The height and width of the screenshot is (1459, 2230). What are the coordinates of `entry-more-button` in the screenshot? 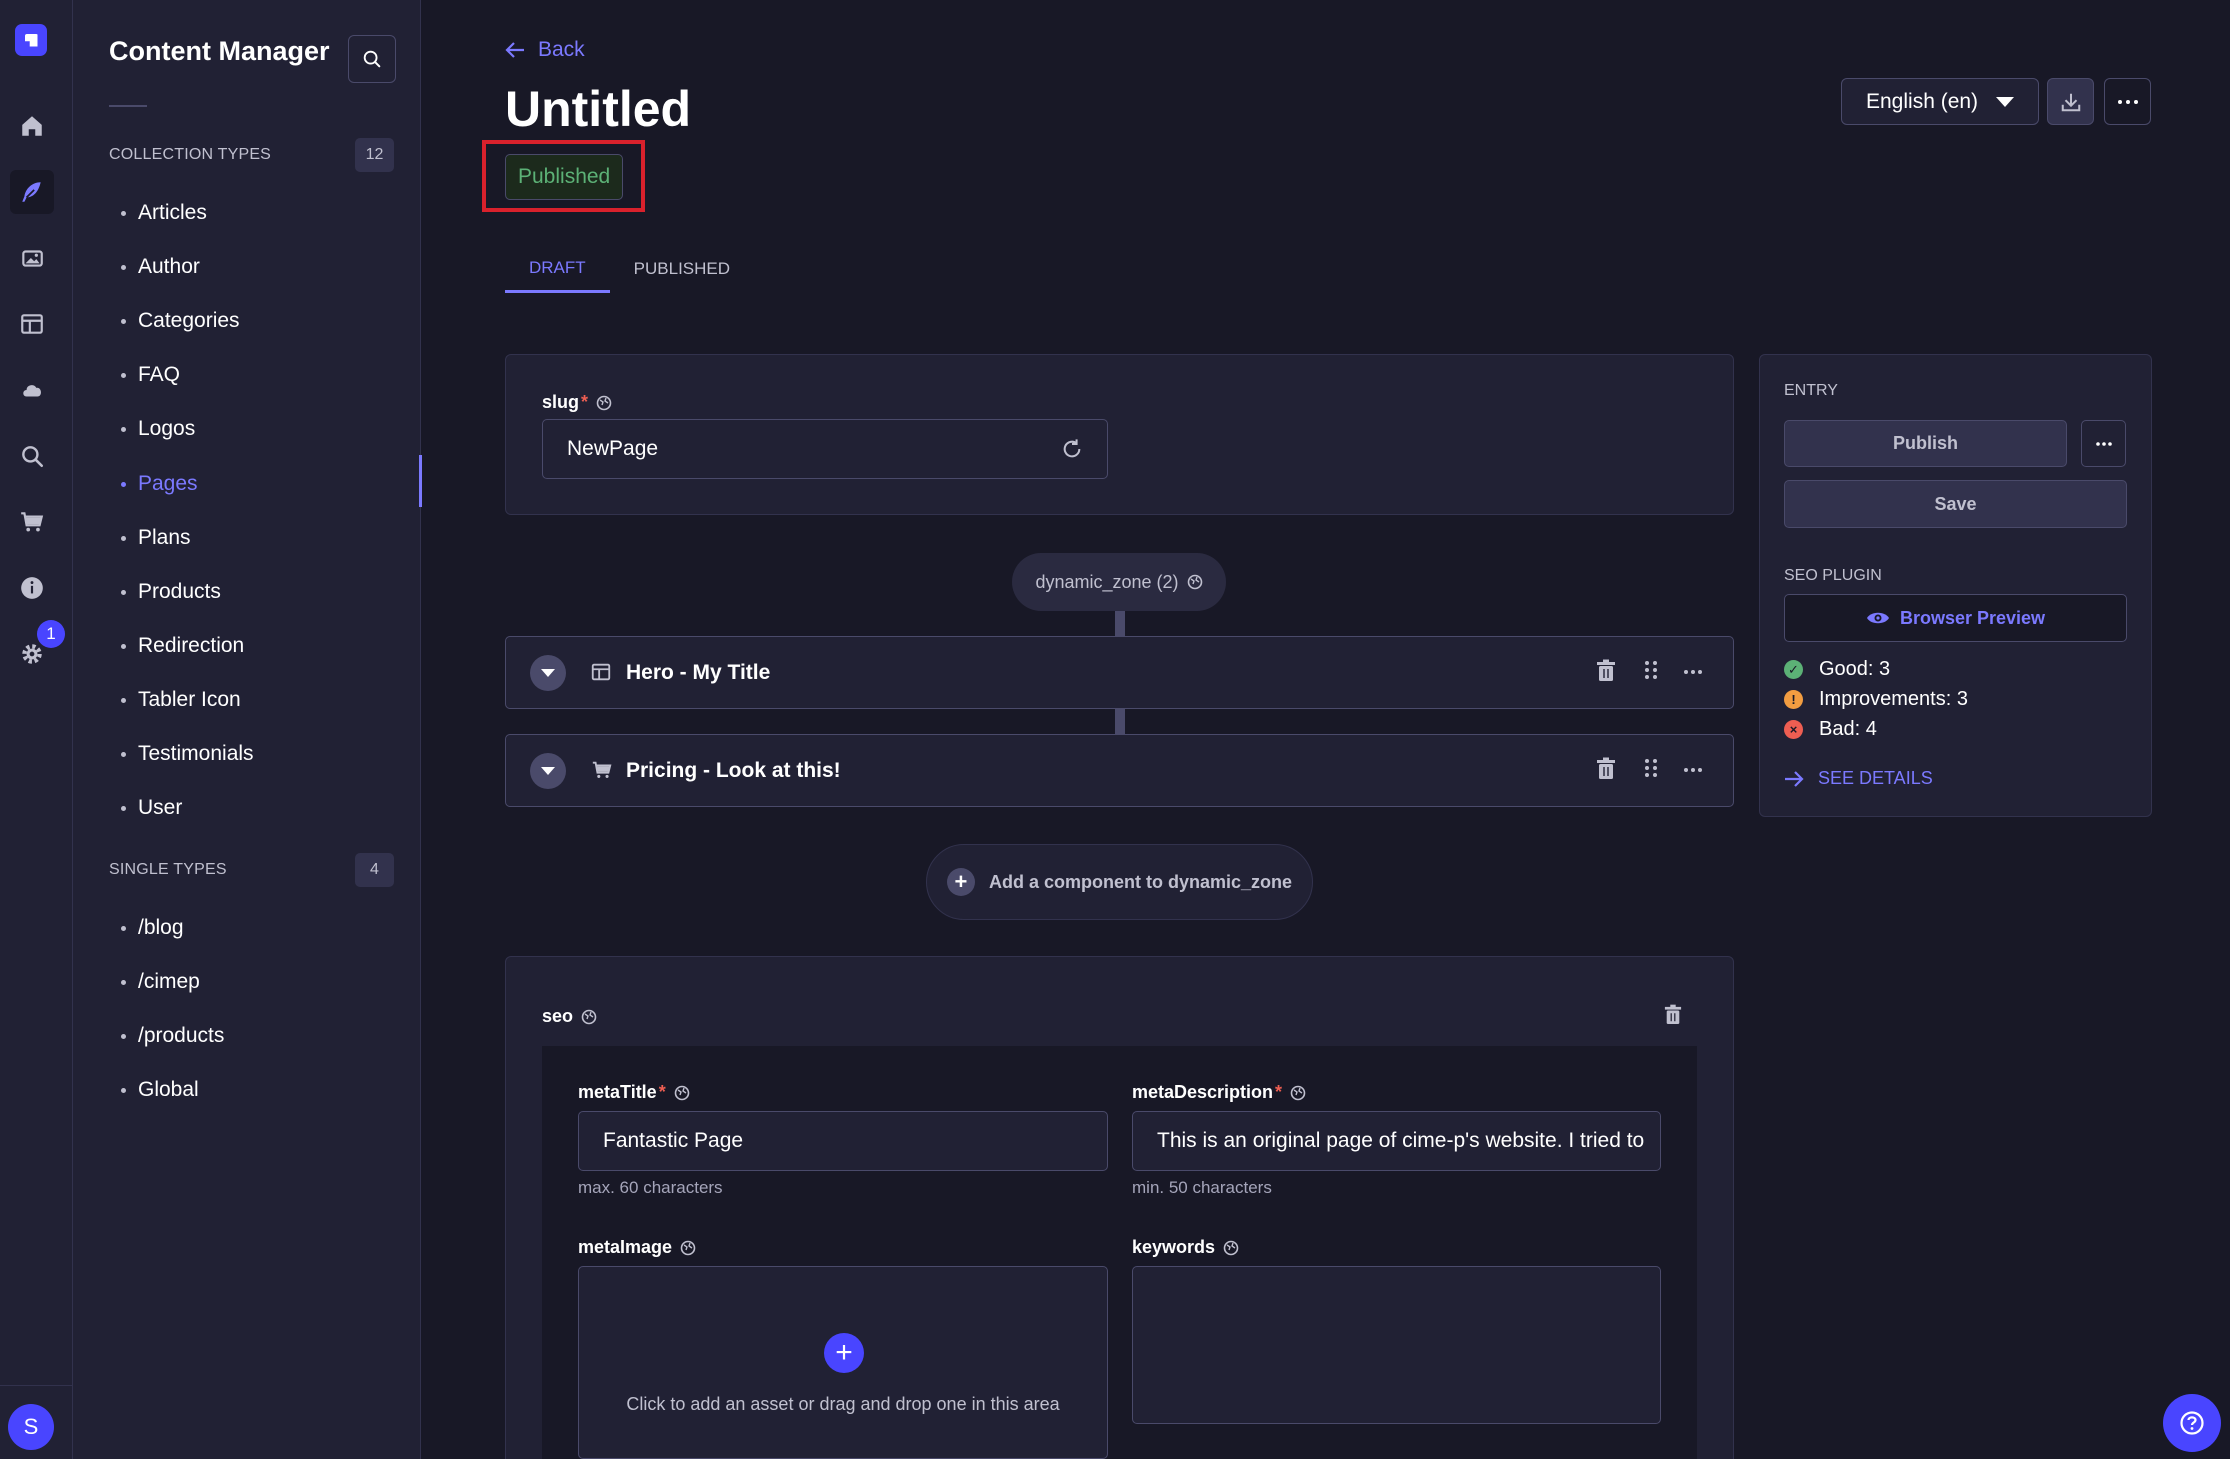 It's located at (2103, 443).